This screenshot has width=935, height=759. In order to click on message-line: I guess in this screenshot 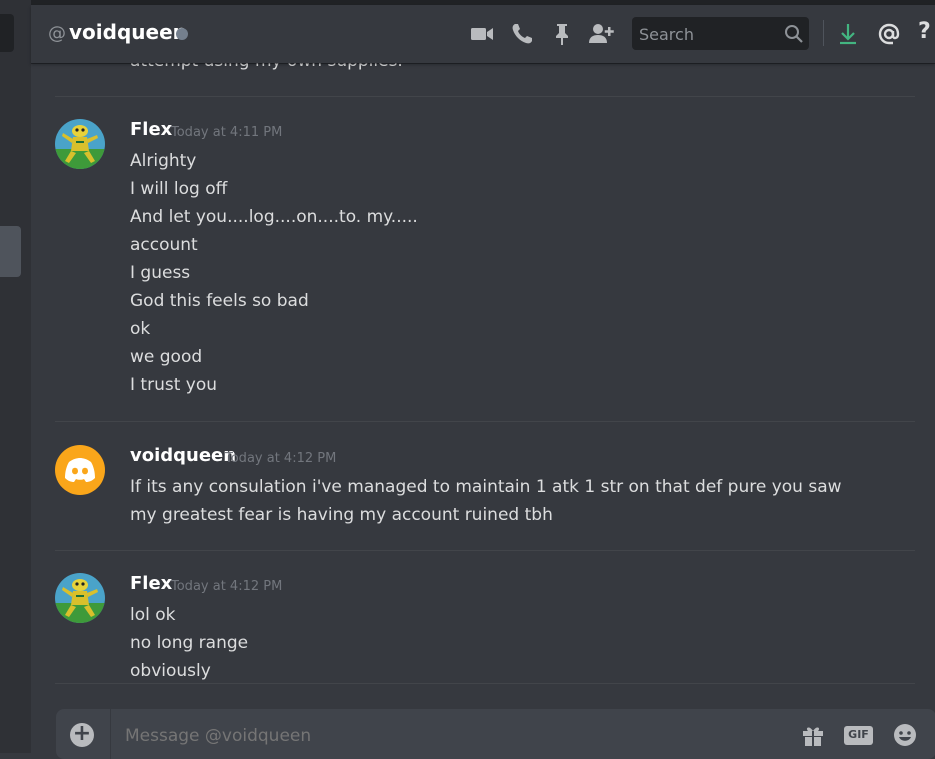, I will do `click(160, 273)`.